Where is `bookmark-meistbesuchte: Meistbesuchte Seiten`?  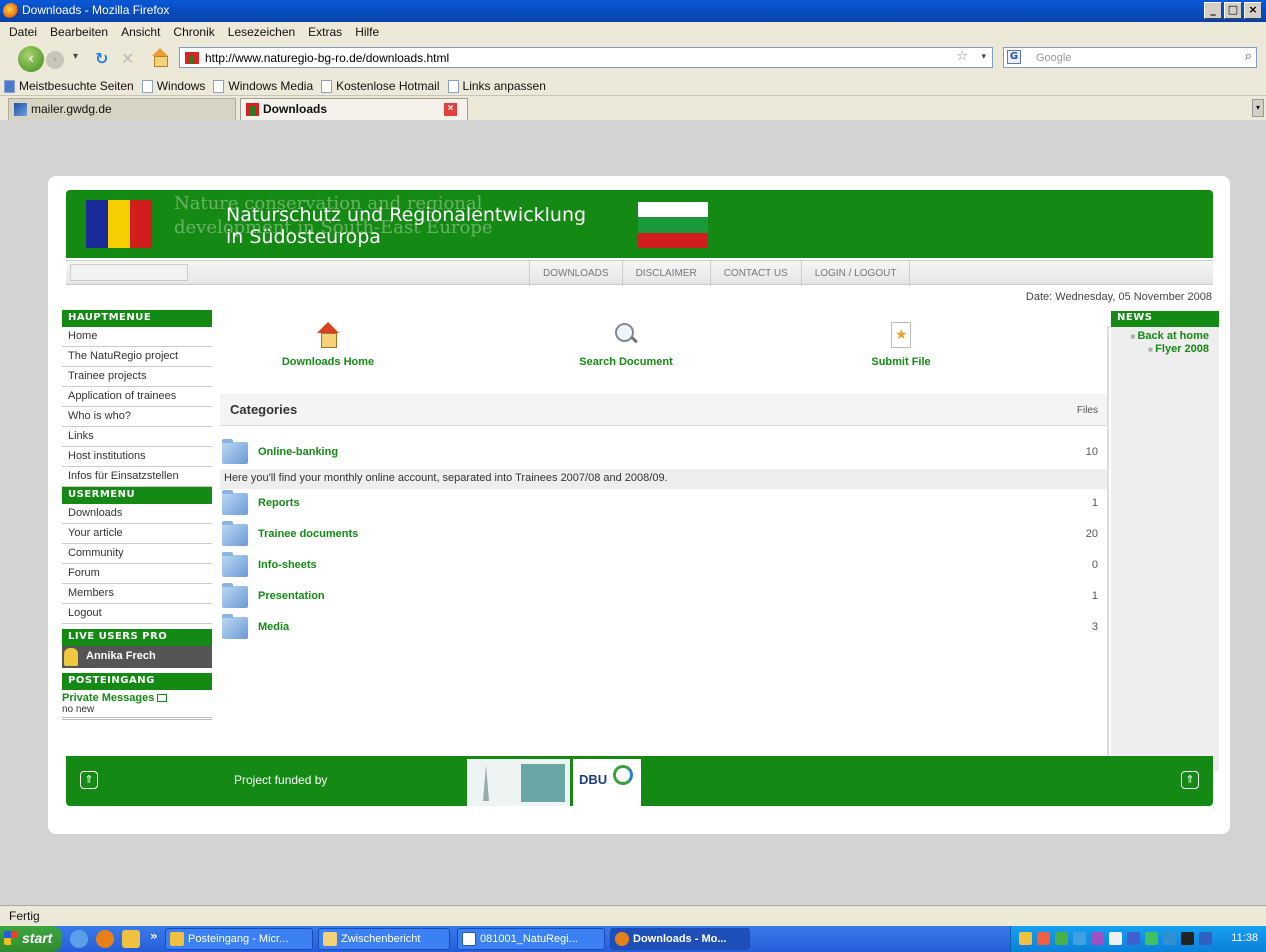 bookmark-meistbesuchte: Meistbesuchte Seiten is located at coordinates (69, 86).